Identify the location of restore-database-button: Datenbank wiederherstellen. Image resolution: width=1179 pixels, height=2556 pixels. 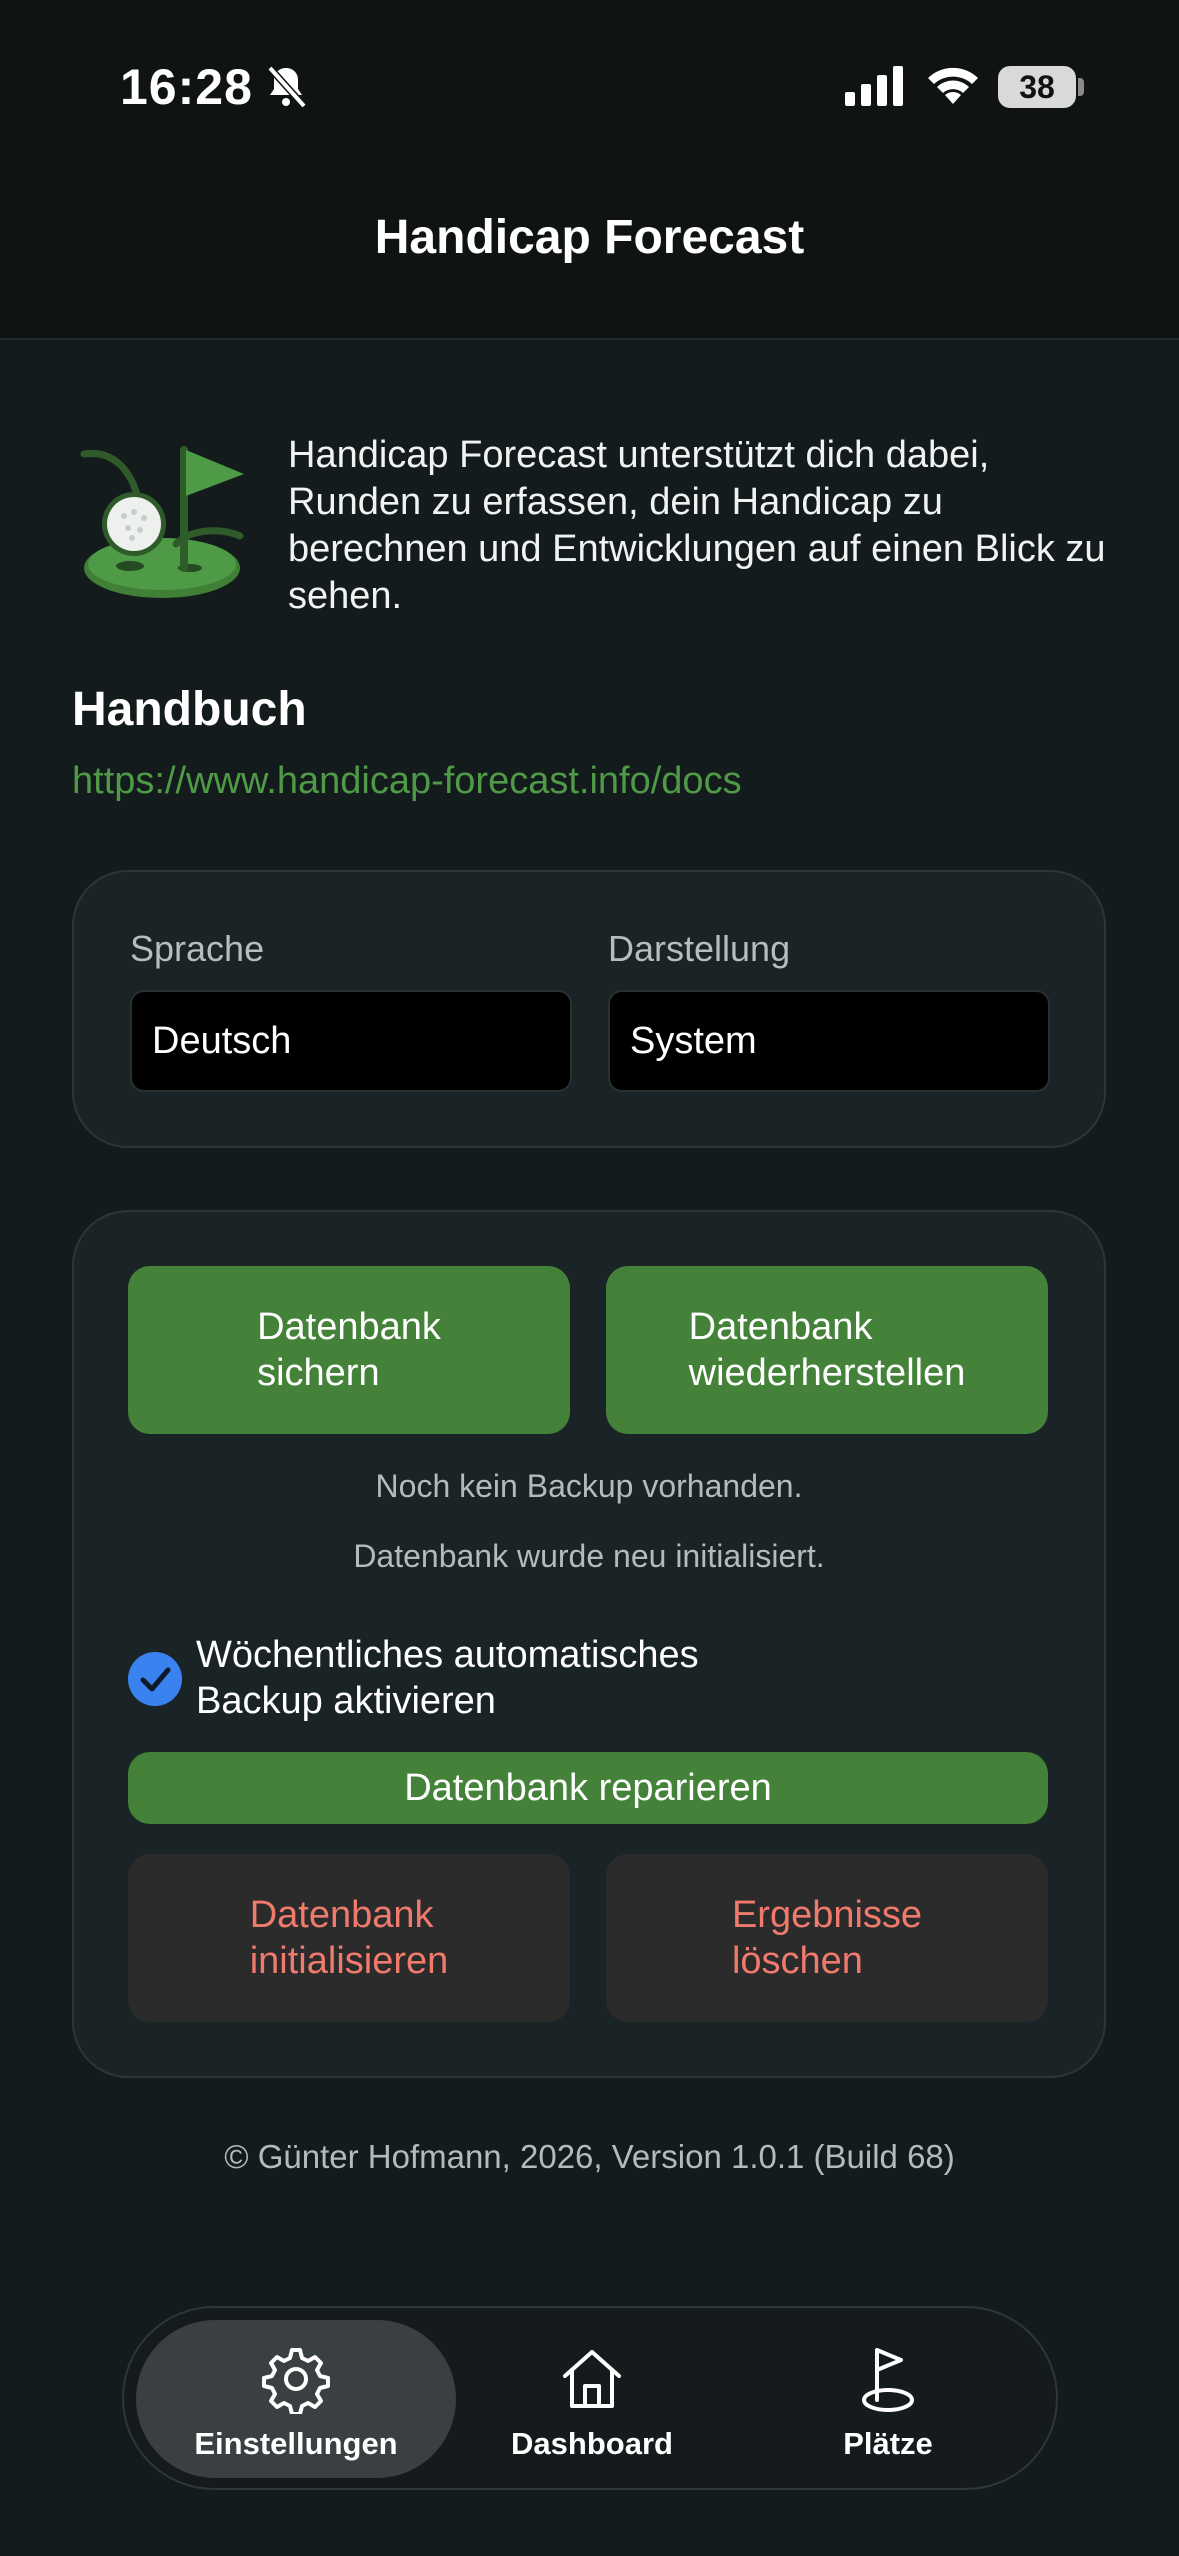
(827, 1350).